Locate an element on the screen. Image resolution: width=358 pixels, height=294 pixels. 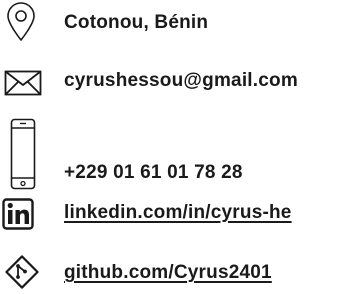
github-link: github.com/Cyrus2401 is located at coordinates (168, 273).